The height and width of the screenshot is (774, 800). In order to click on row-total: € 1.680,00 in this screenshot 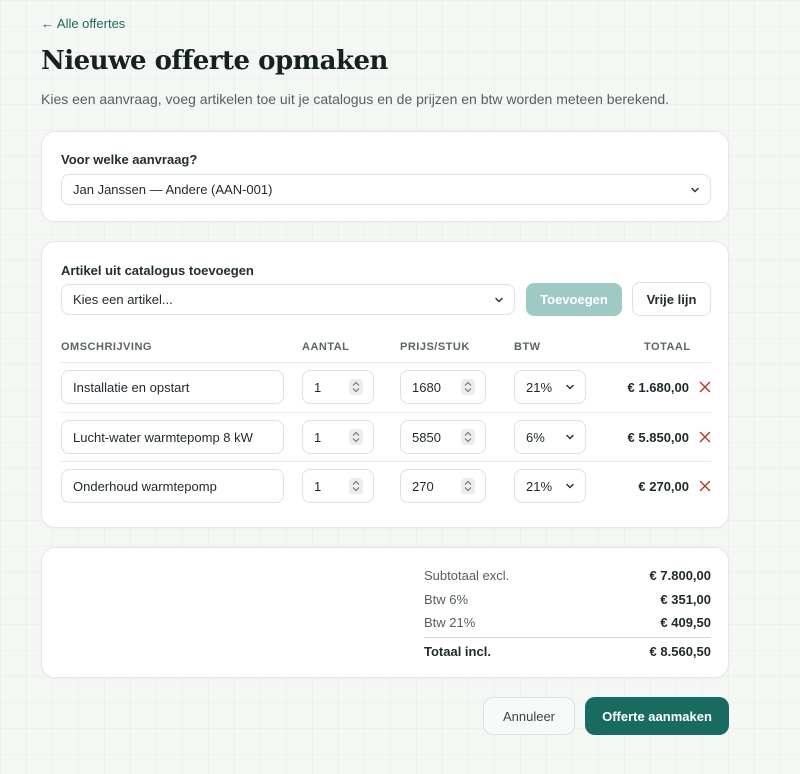, I will do `click(658, 387)`.